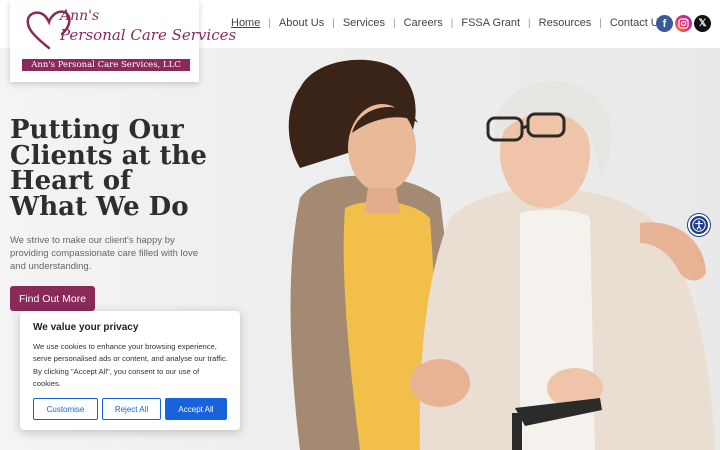  Describe the element at coordinates (106, 65) in the screenshot. I see `logo-banner: Ann's Personal Care Services, LLC` at that location.